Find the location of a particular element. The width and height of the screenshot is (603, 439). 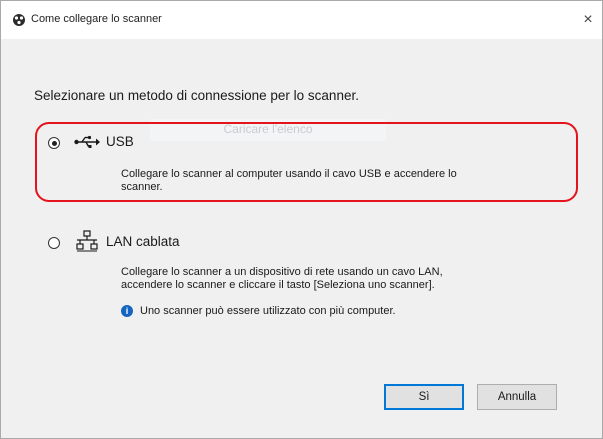

title-bar: Come collegare lo scanner × is located at coordinates (301, 20).